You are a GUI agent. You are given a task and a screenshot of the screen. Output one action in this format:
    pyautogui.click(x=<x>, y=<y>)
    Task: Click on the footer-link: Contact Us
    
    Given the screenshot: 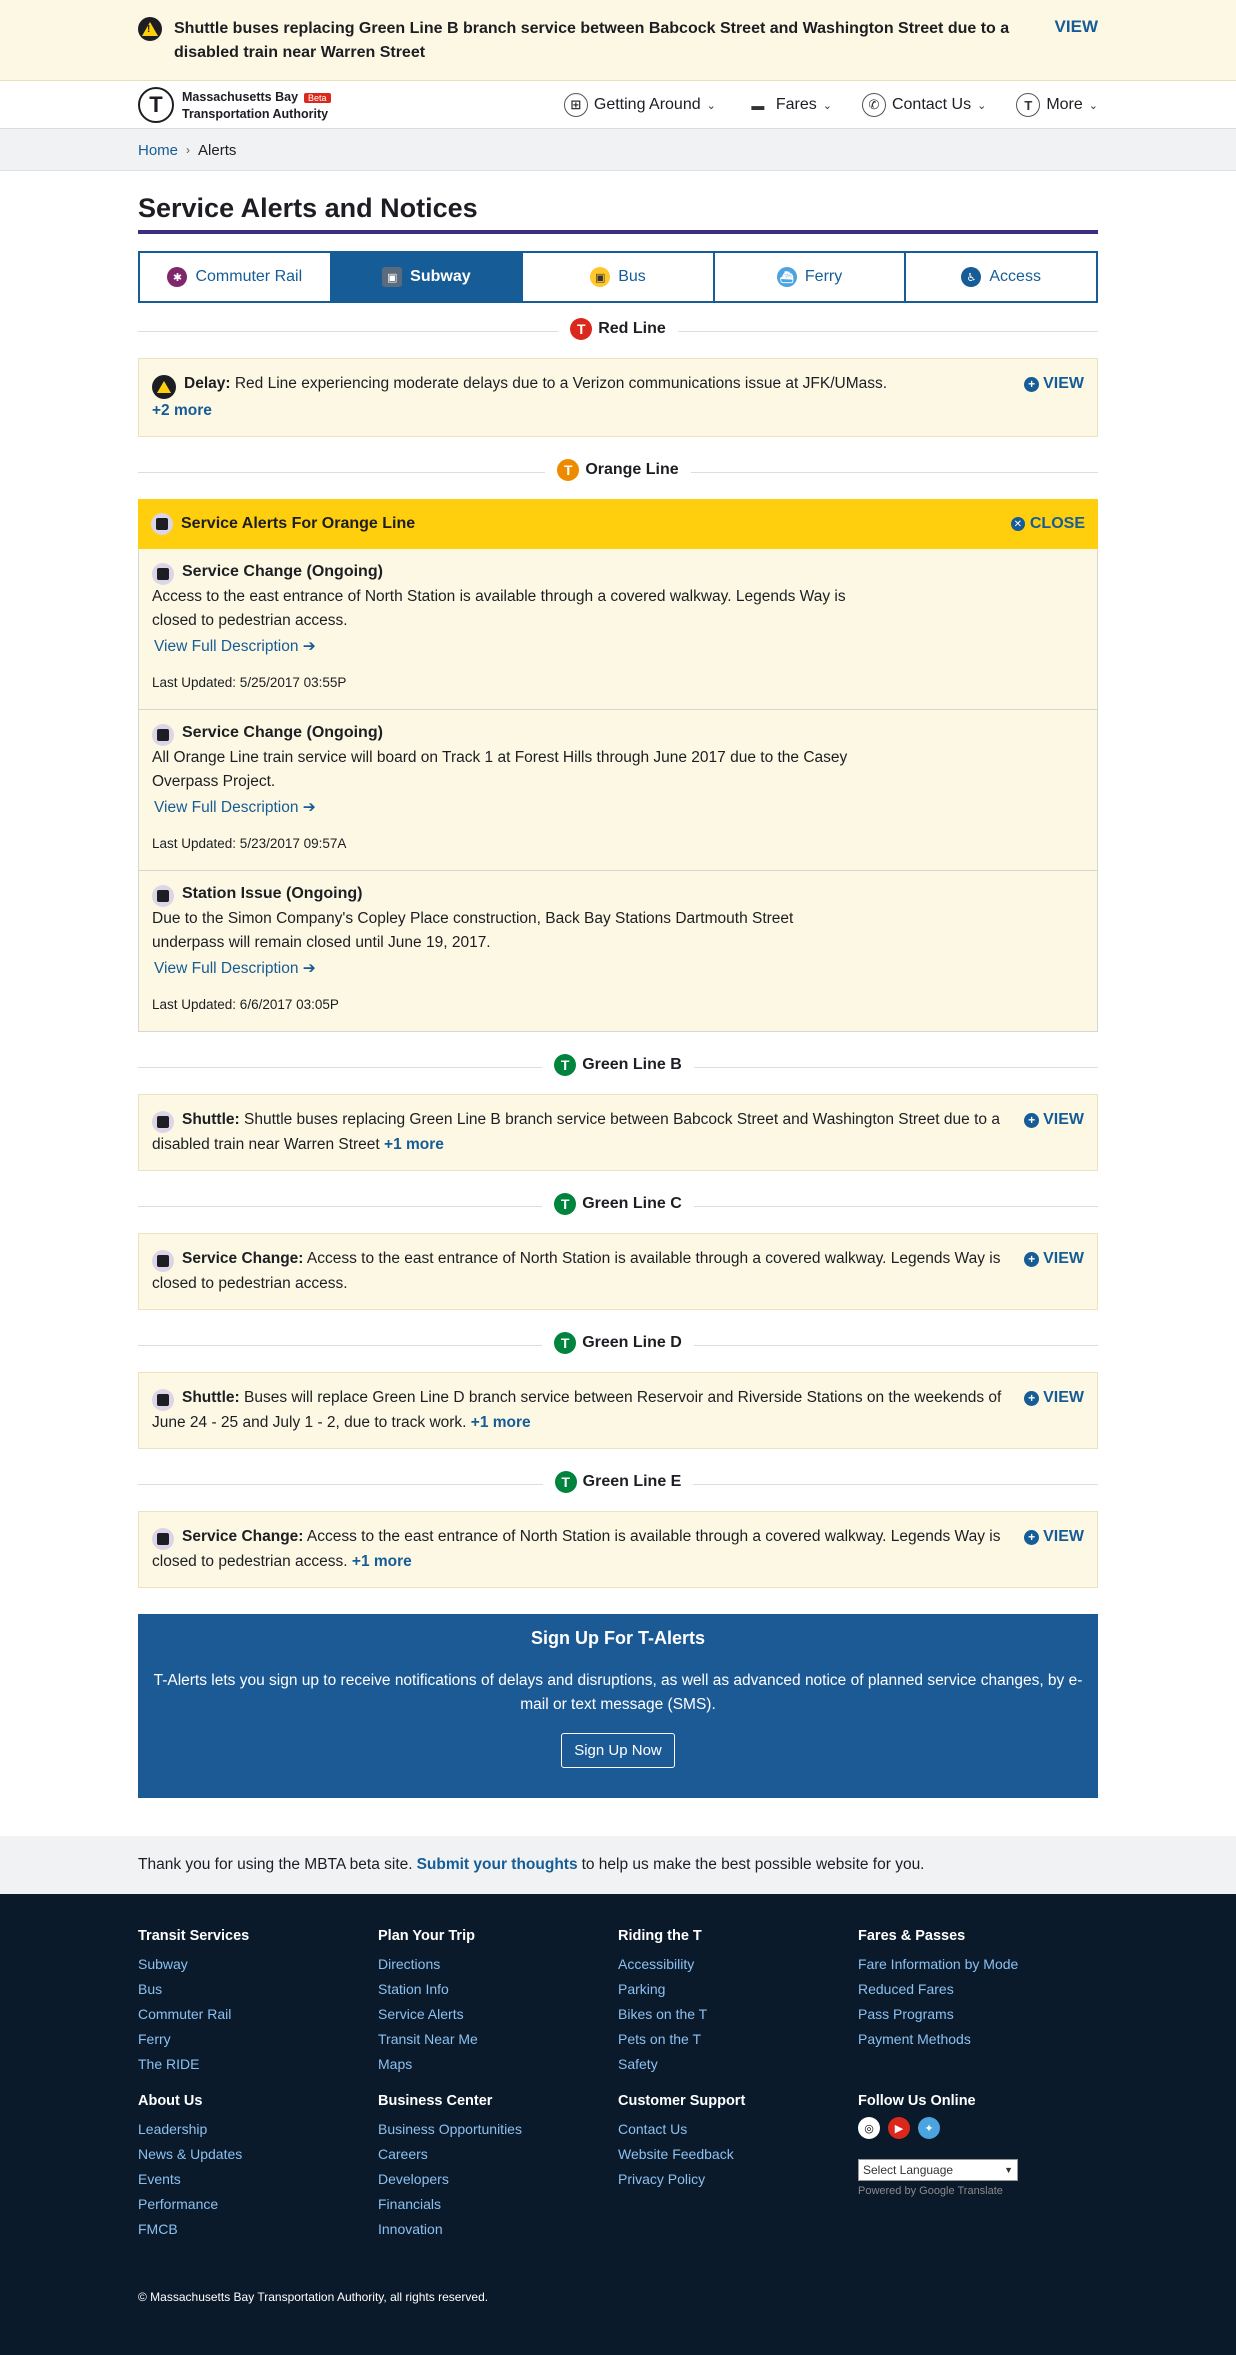 What is the action you would take?
    pyautogui.click(x=738, y=2129)
    